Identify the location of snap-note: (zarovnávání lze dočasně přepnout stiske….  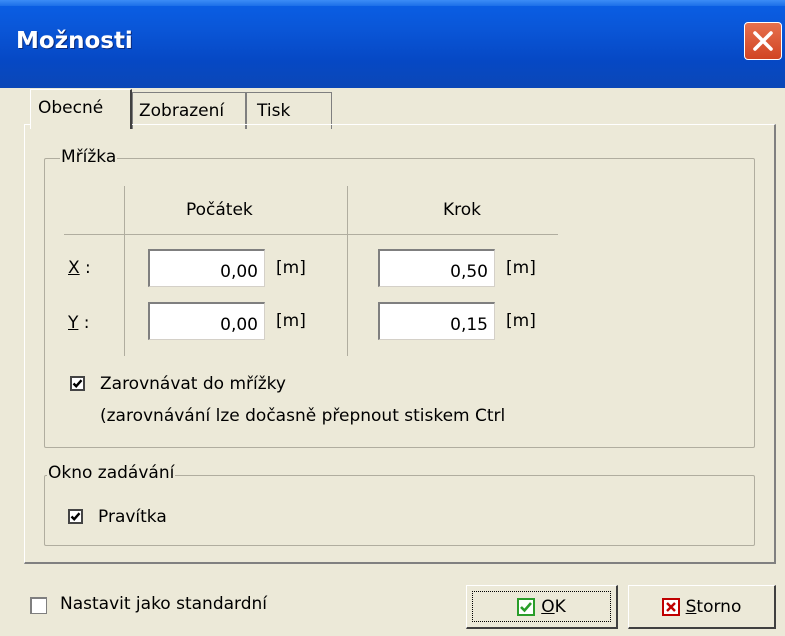
(303, 416).